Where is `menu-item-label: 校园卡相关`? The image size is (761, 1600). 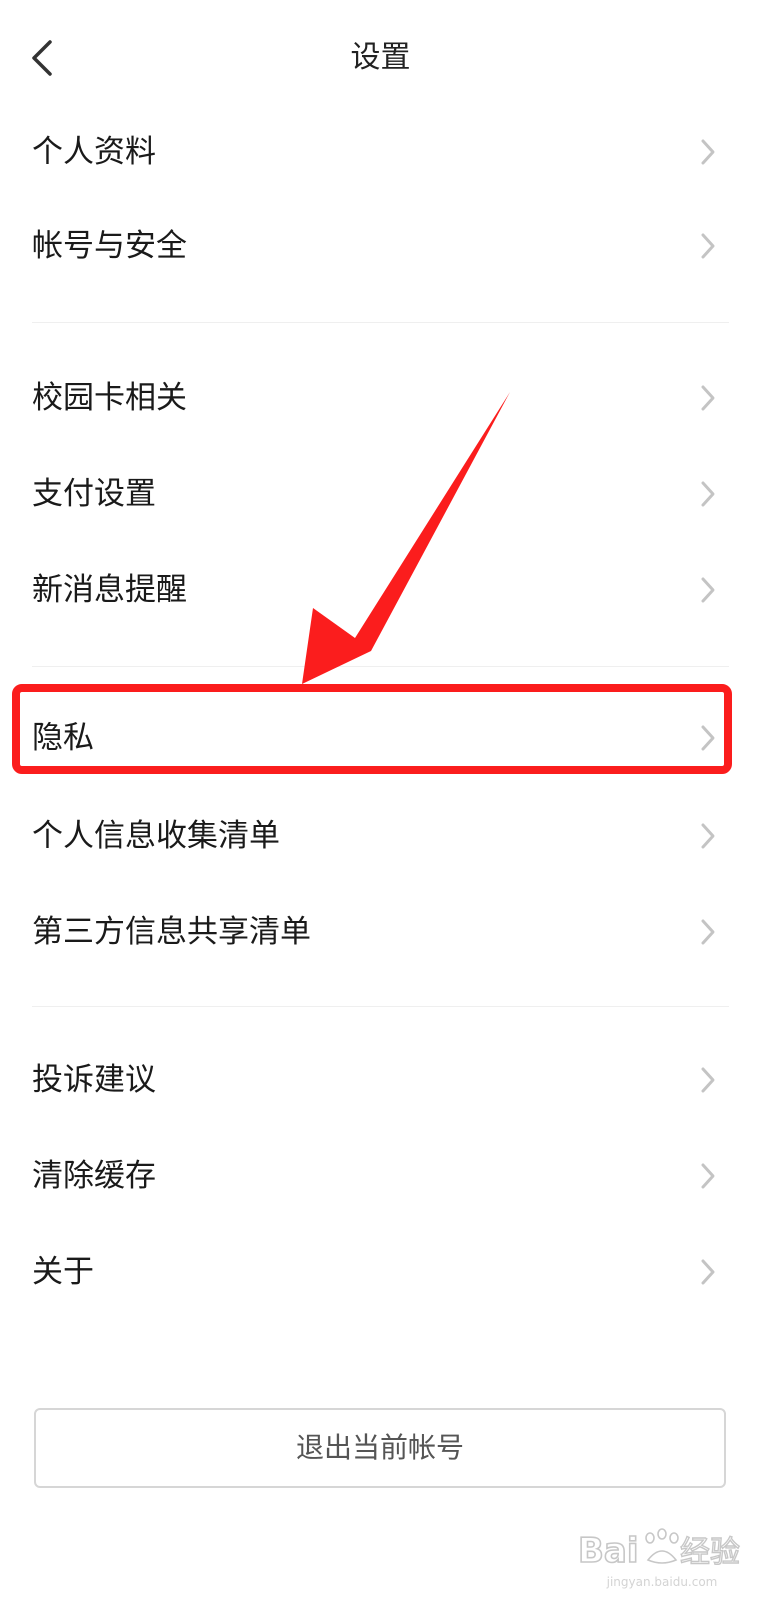 menu-item-label: 校园卡相关 is located at coordinates (109, 398).